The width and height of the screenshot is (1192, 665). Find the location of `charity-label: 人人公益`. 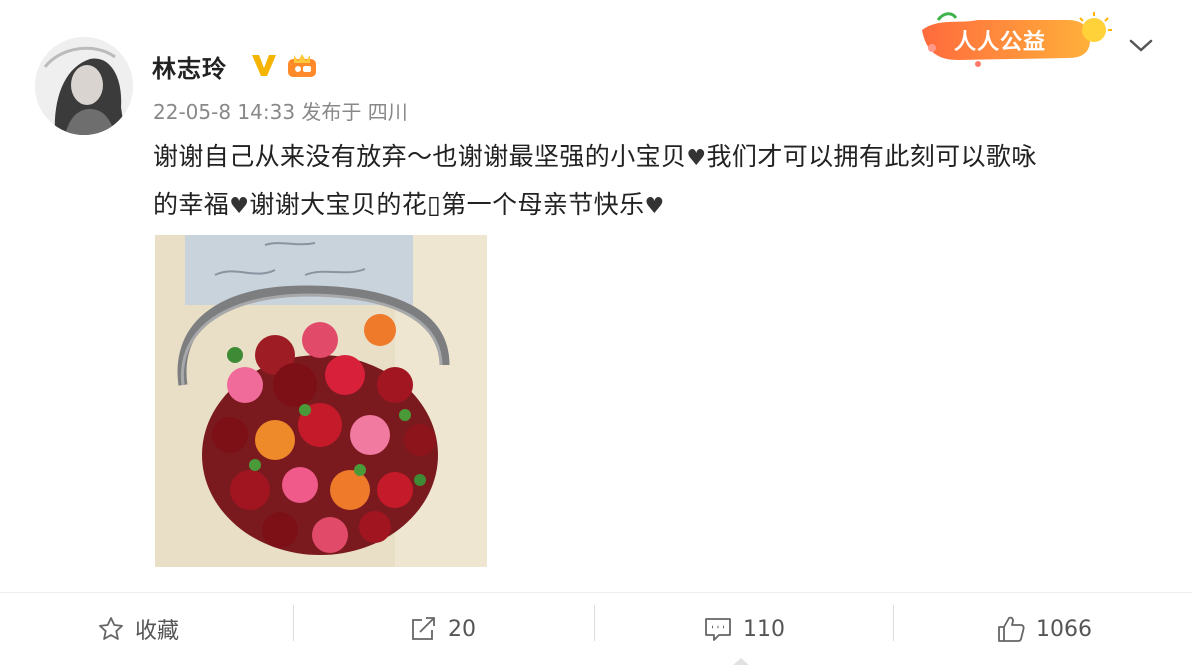

charity-label: 人人公益 is located at coordinates (1000, 42).